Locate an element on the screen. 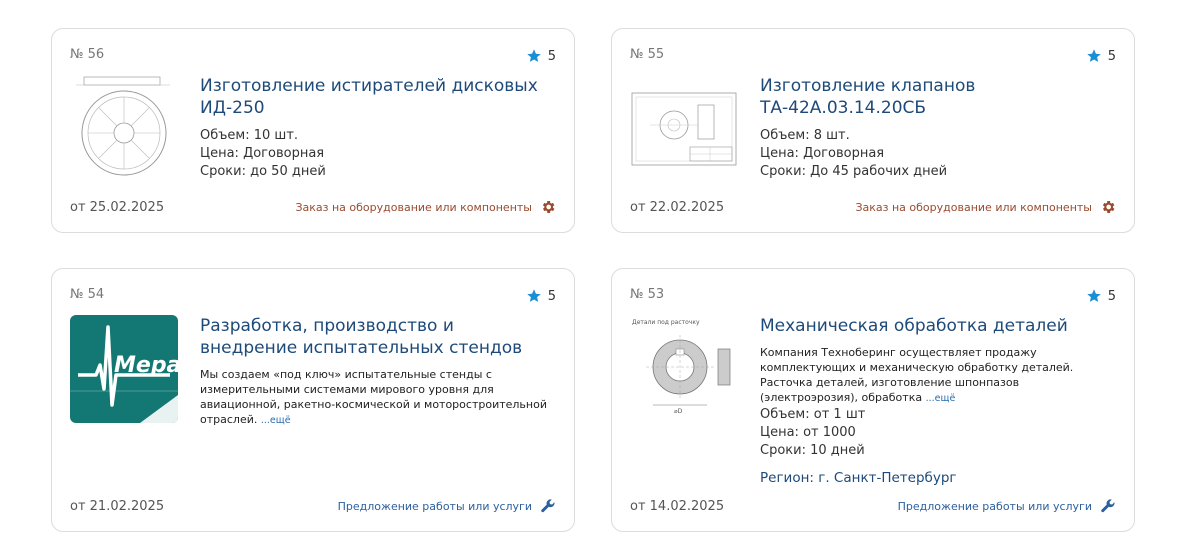 The width and height of the screenshot is (1200, 556). listing-title: Изготовление клапанов ТА-42А.03.14.20СБ is located at coordinates (938, 97).